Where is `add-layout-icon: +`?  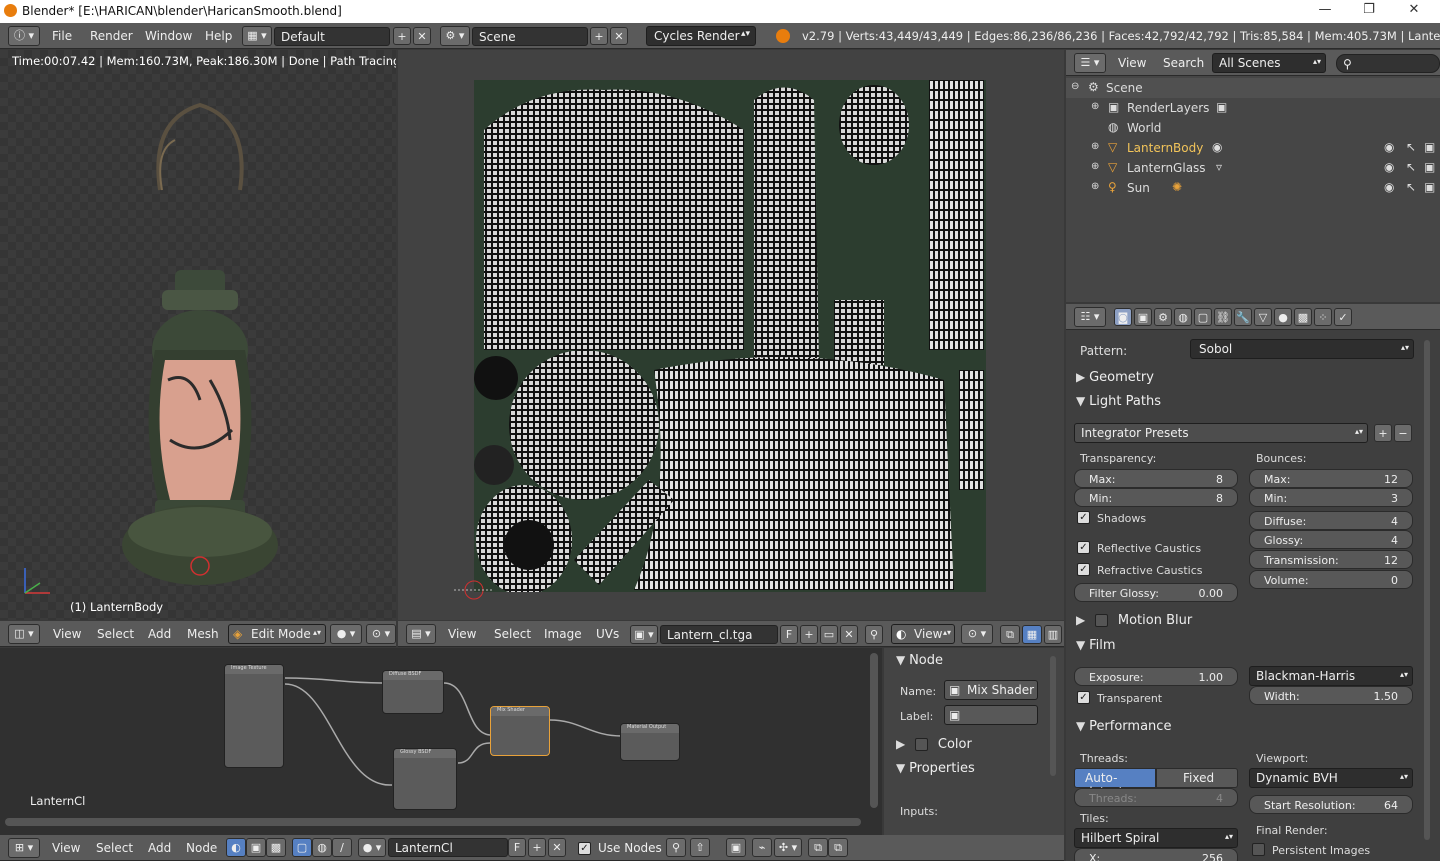 add-layout-icon: + is located at coordinates (402, 36).